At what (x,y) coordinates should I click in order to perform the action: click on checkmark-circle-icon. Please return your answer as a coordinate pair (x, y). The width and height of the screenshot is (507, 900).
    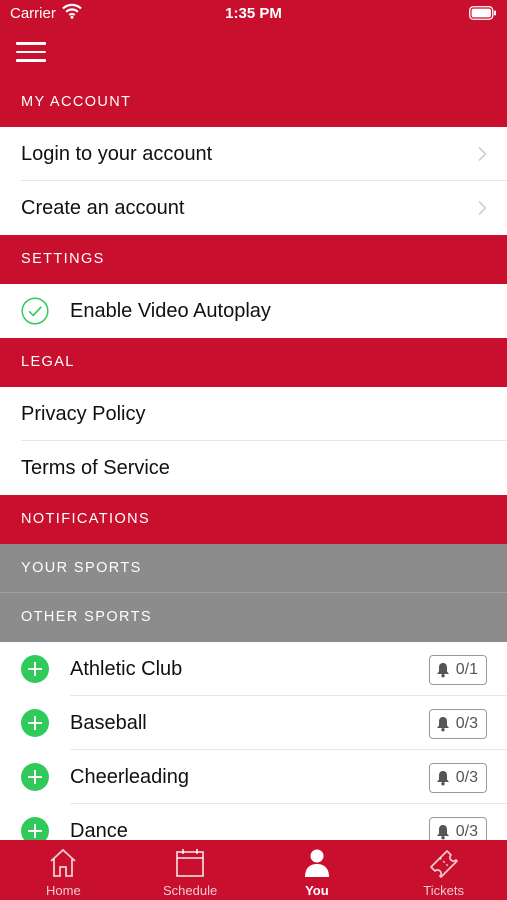
    Looking at the image, I should click on (35, 311).